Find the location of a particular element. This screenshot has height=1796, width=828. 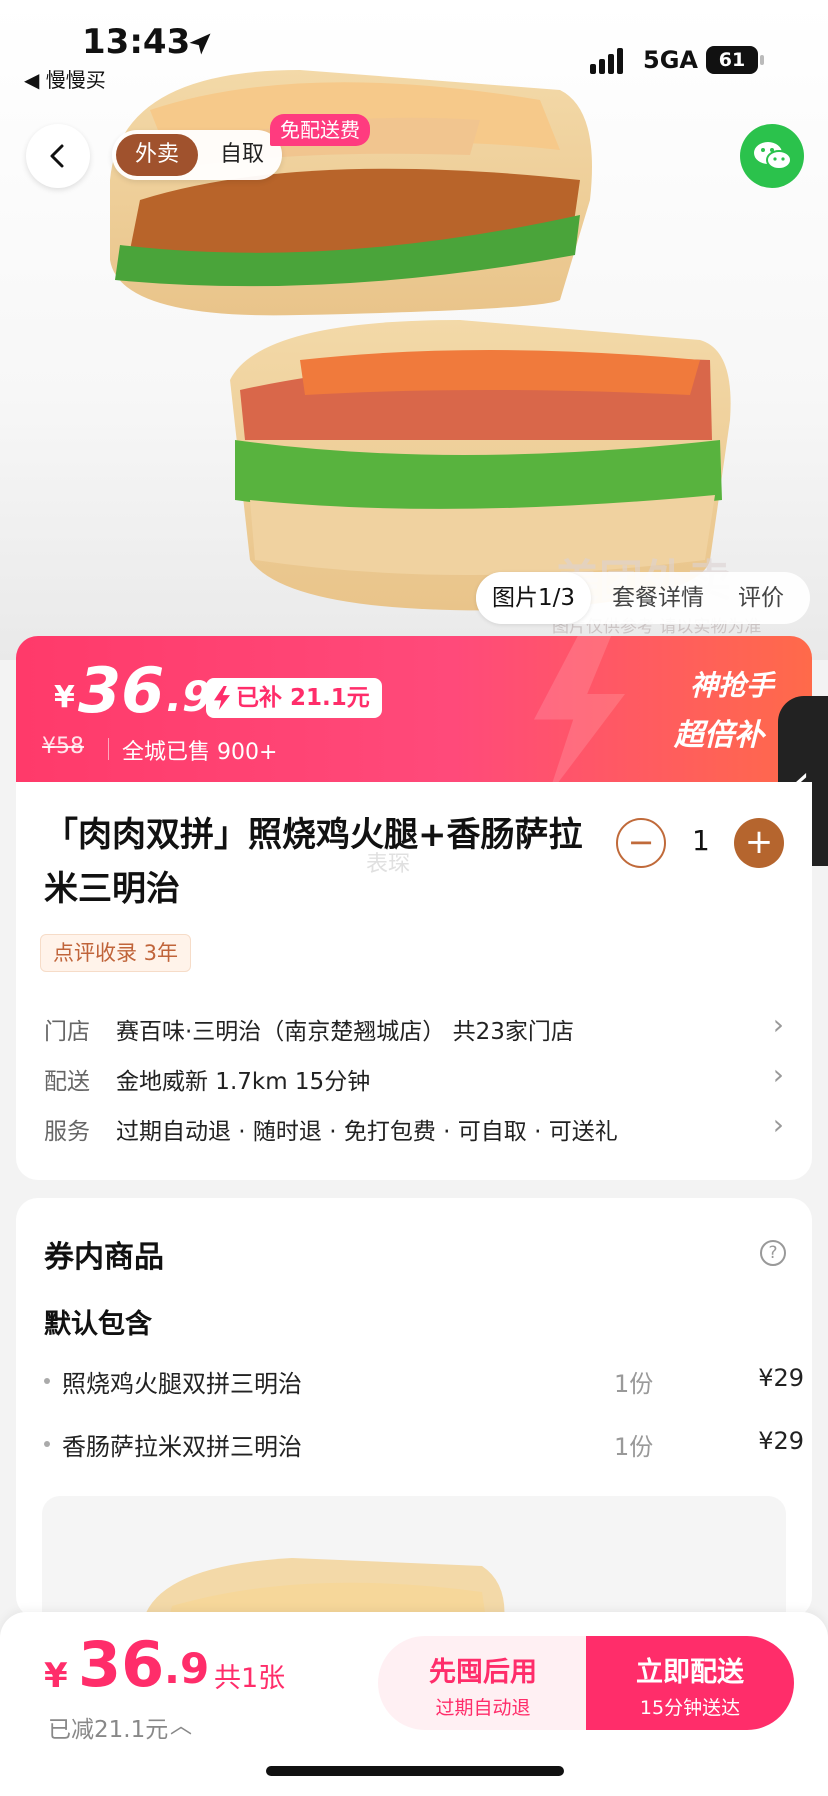

row-service: 服务 过期自动退 · 随时退 · 免打包费 · 可自取 · 可送礼 › is located at coordinates (414, 1128).